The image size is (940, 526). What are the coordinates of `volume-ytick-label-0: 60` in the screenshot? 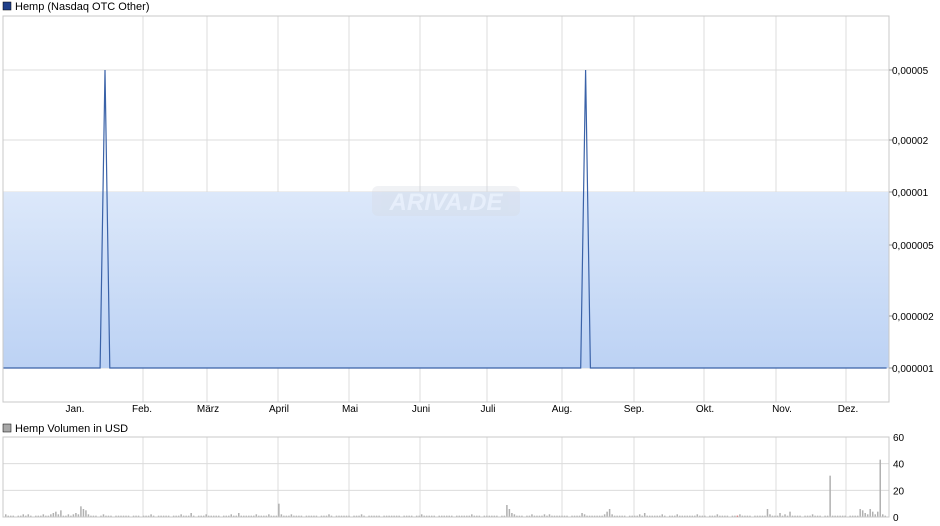 It's located at (899, 438).